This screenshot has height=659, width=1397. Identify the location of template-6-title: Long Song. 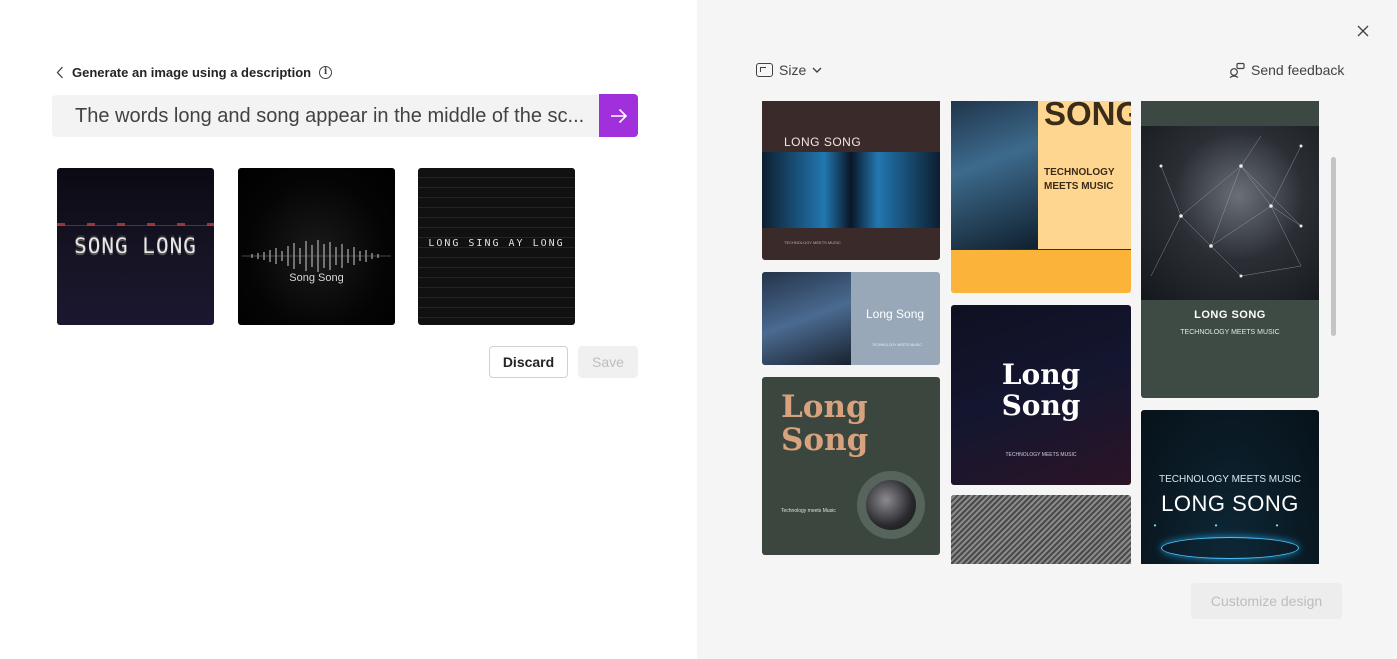
(824, 424).